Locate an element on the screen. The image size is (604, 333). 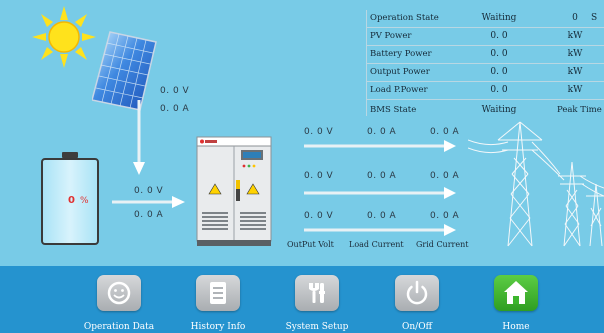
tools-icon is located at coordinates (317, 293).